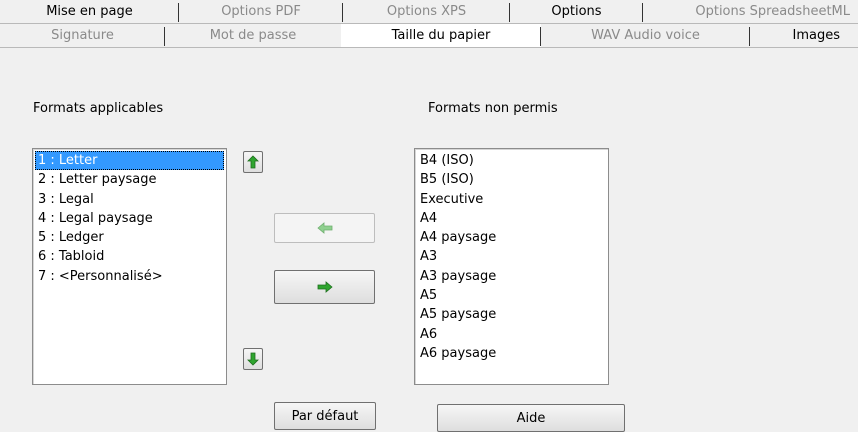 This screenshot has width=858, height=432. What do you see at coordinates (511, 256) in the screenshot?
I see `list-item: A3` at bounding box center [511, 256].